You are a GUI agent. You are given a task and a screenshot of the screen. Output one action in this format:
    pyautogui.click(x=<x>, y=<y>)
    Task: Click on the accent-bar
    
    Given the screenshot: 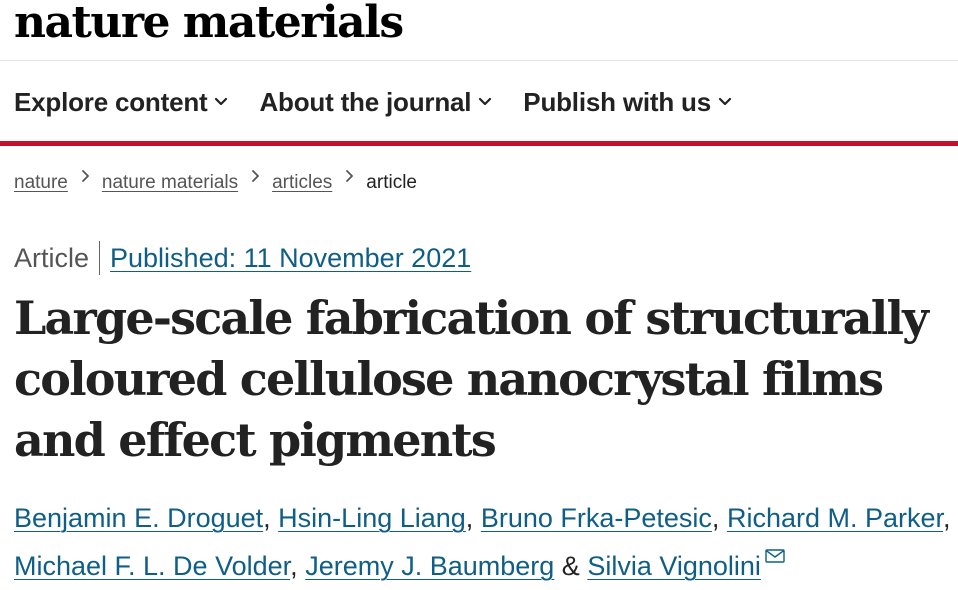 What is the action you would take?
    pyautogui.click(x=479, y=143)
    